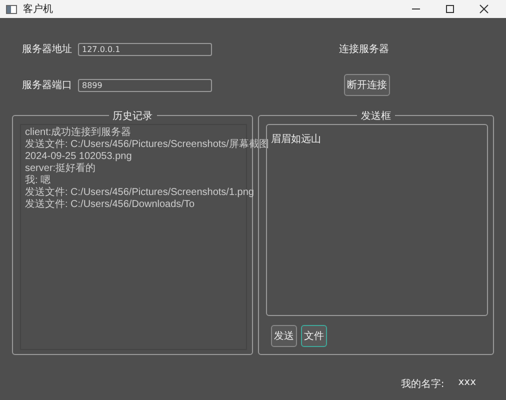 This screenshot has height=400, width=506. Describe the element at coordinates (38, 180) in the screenshot. I see `log-line: 我: 嗯` at that location.